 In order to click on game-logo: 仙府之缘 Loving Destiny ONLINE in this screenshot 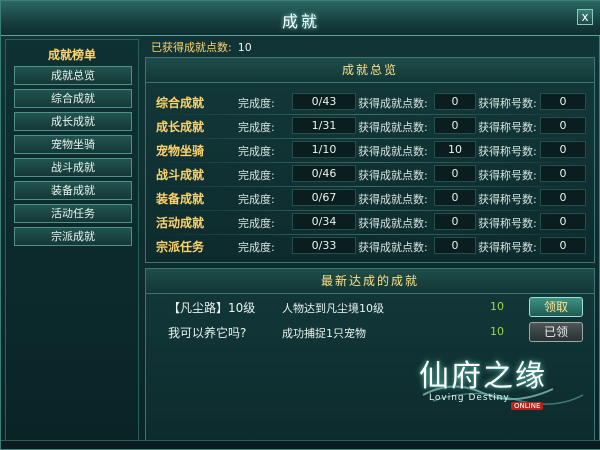, I will do `click(501, 384)`.